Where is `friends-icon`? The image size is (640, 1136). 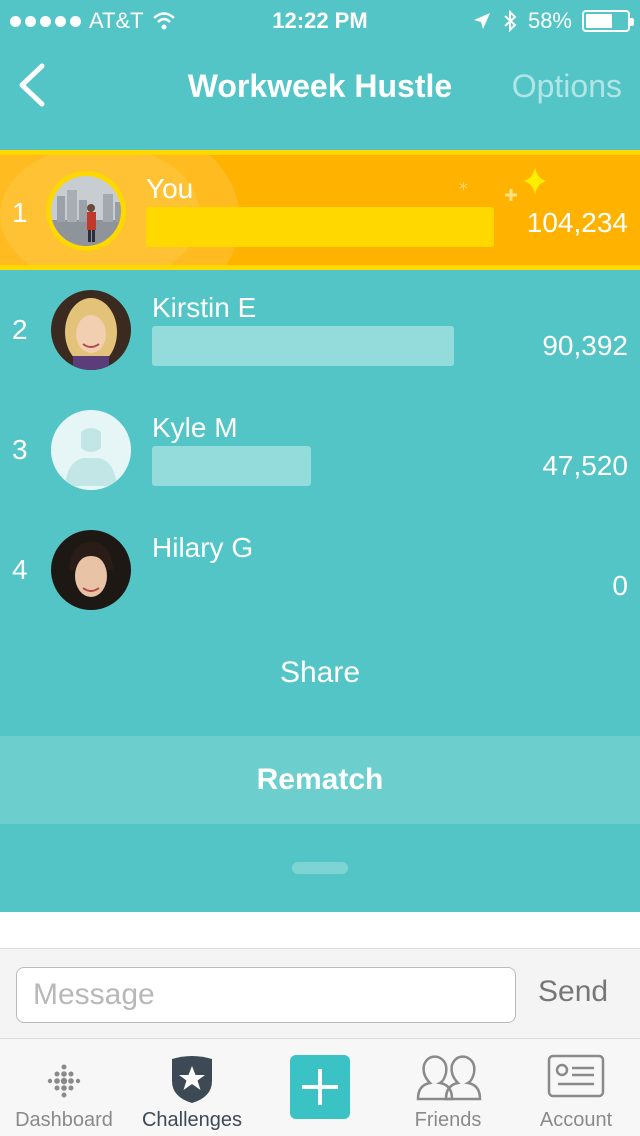
friends-icon is located at coordinates (449, 1078).